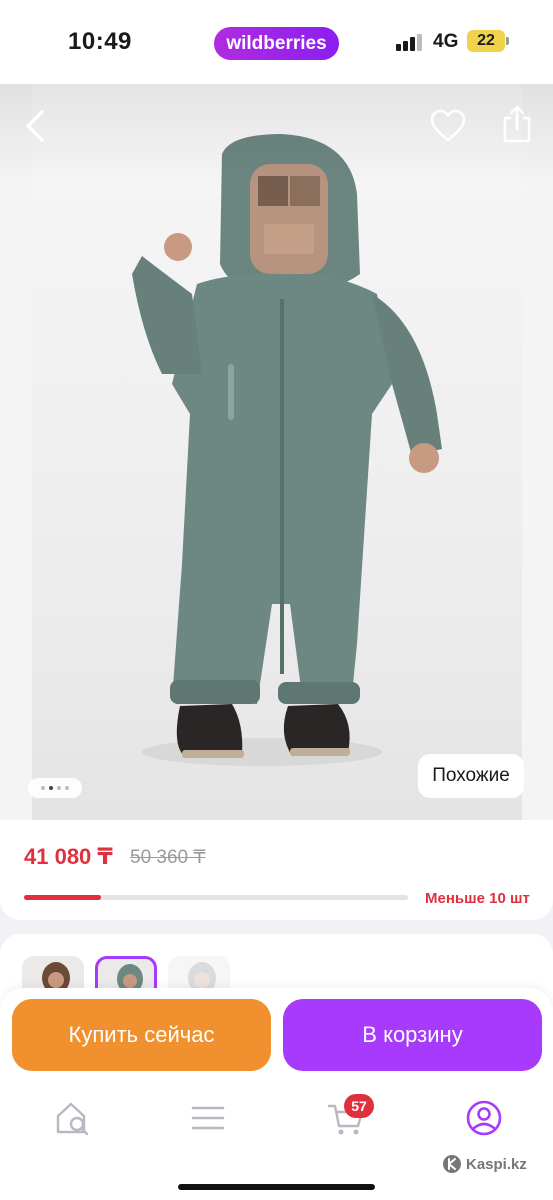 The width and height of the screenshot is (553, 1200). What do you see at coordinates (517, 124) in the screenshot?
I see `share-icon` at bounding box center [517, 124].